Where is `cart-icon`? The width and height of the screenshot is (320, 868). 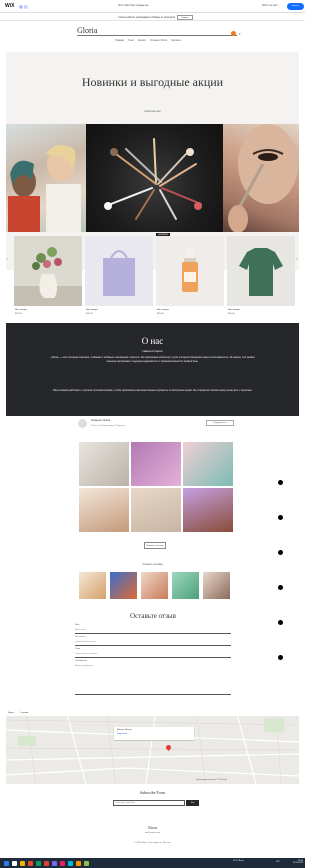 cart-icon is located at coordinates (233, 33).